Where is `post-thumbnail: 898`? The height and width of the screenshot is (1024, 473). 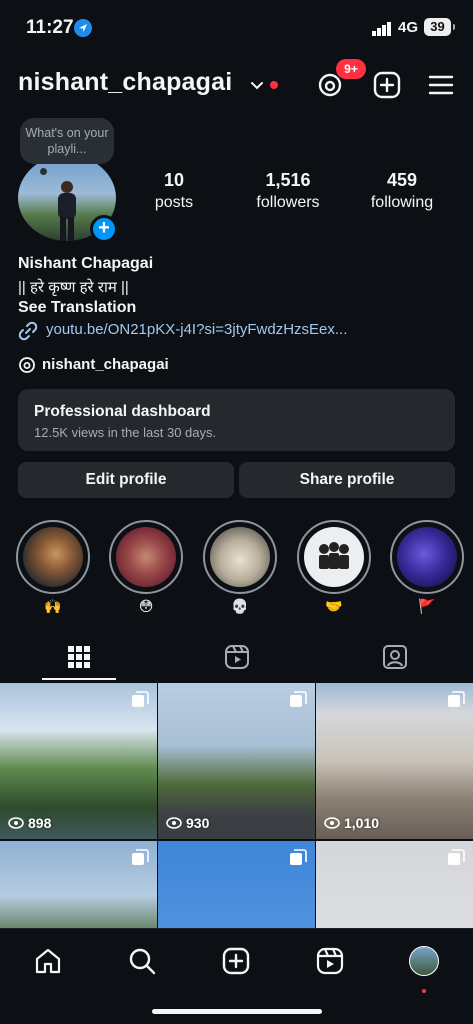
post-thumbnail: 898 is located at coordinates (78, 761).